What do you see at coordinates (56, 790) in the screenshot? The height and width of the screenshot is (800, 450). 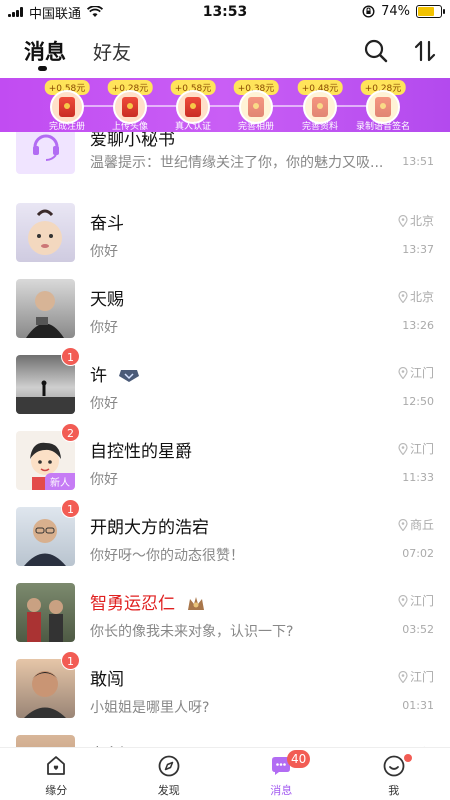 I see `nav-label: 缘分` at bounding box center [56, 790].